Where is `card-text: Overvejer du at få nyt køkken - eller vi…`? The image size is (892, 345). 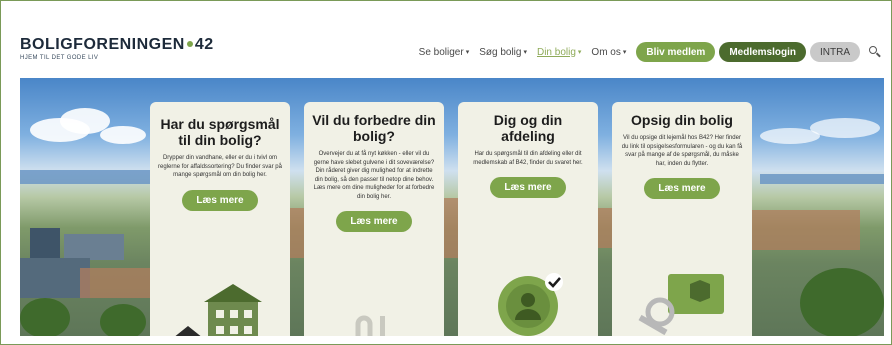 card-text: Overvejer du at få nyt køkken - eller vi… is located at coordinates (374, 175).